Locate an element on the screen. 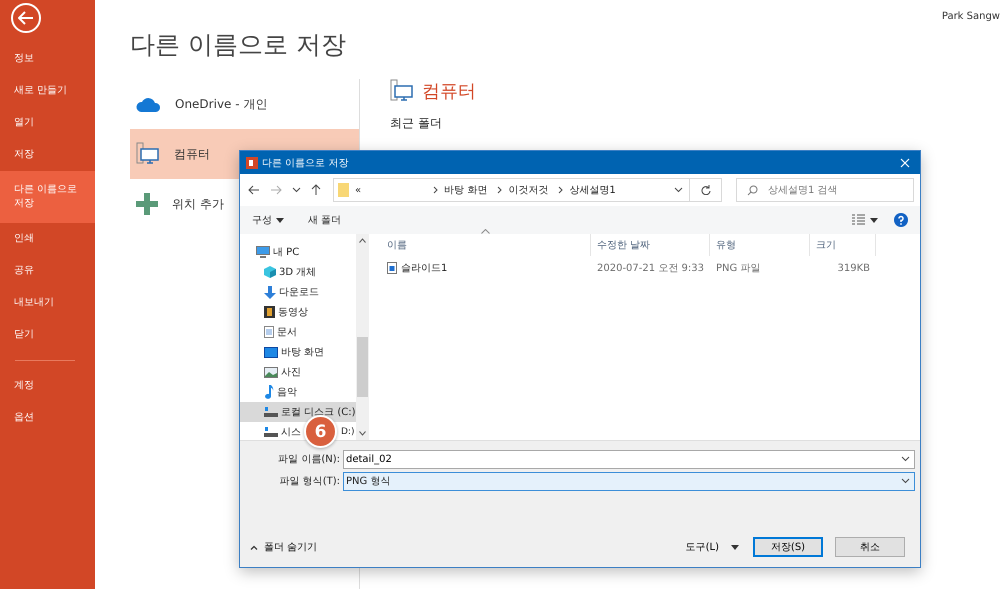 This screenshot has width=1000, height=589. field-label: 파일 형식(T): is located at coordinates (309, 481).